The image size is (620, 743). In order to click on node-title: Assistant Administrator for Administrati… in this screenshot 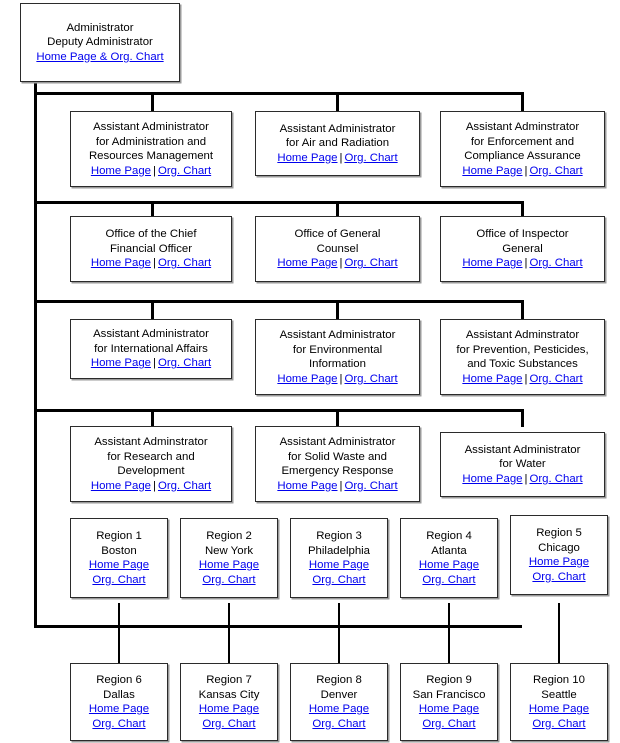, I will do `click(151, 141)`.